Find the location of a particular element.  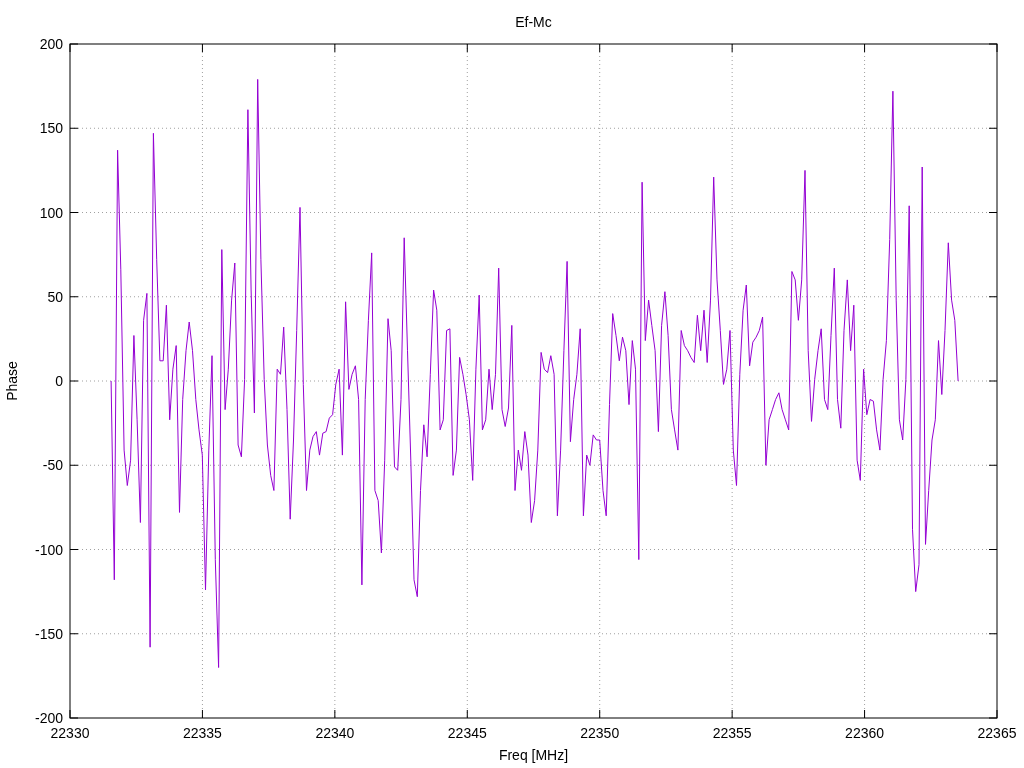

y-tick-label: -100 is located at coordinates (48, 549).